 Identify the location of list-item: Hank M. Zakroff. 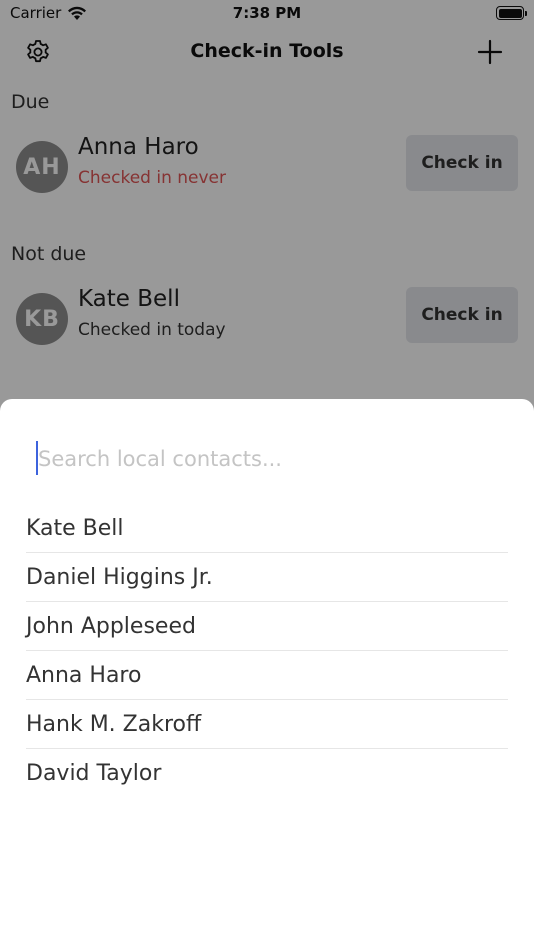
(267, 724).